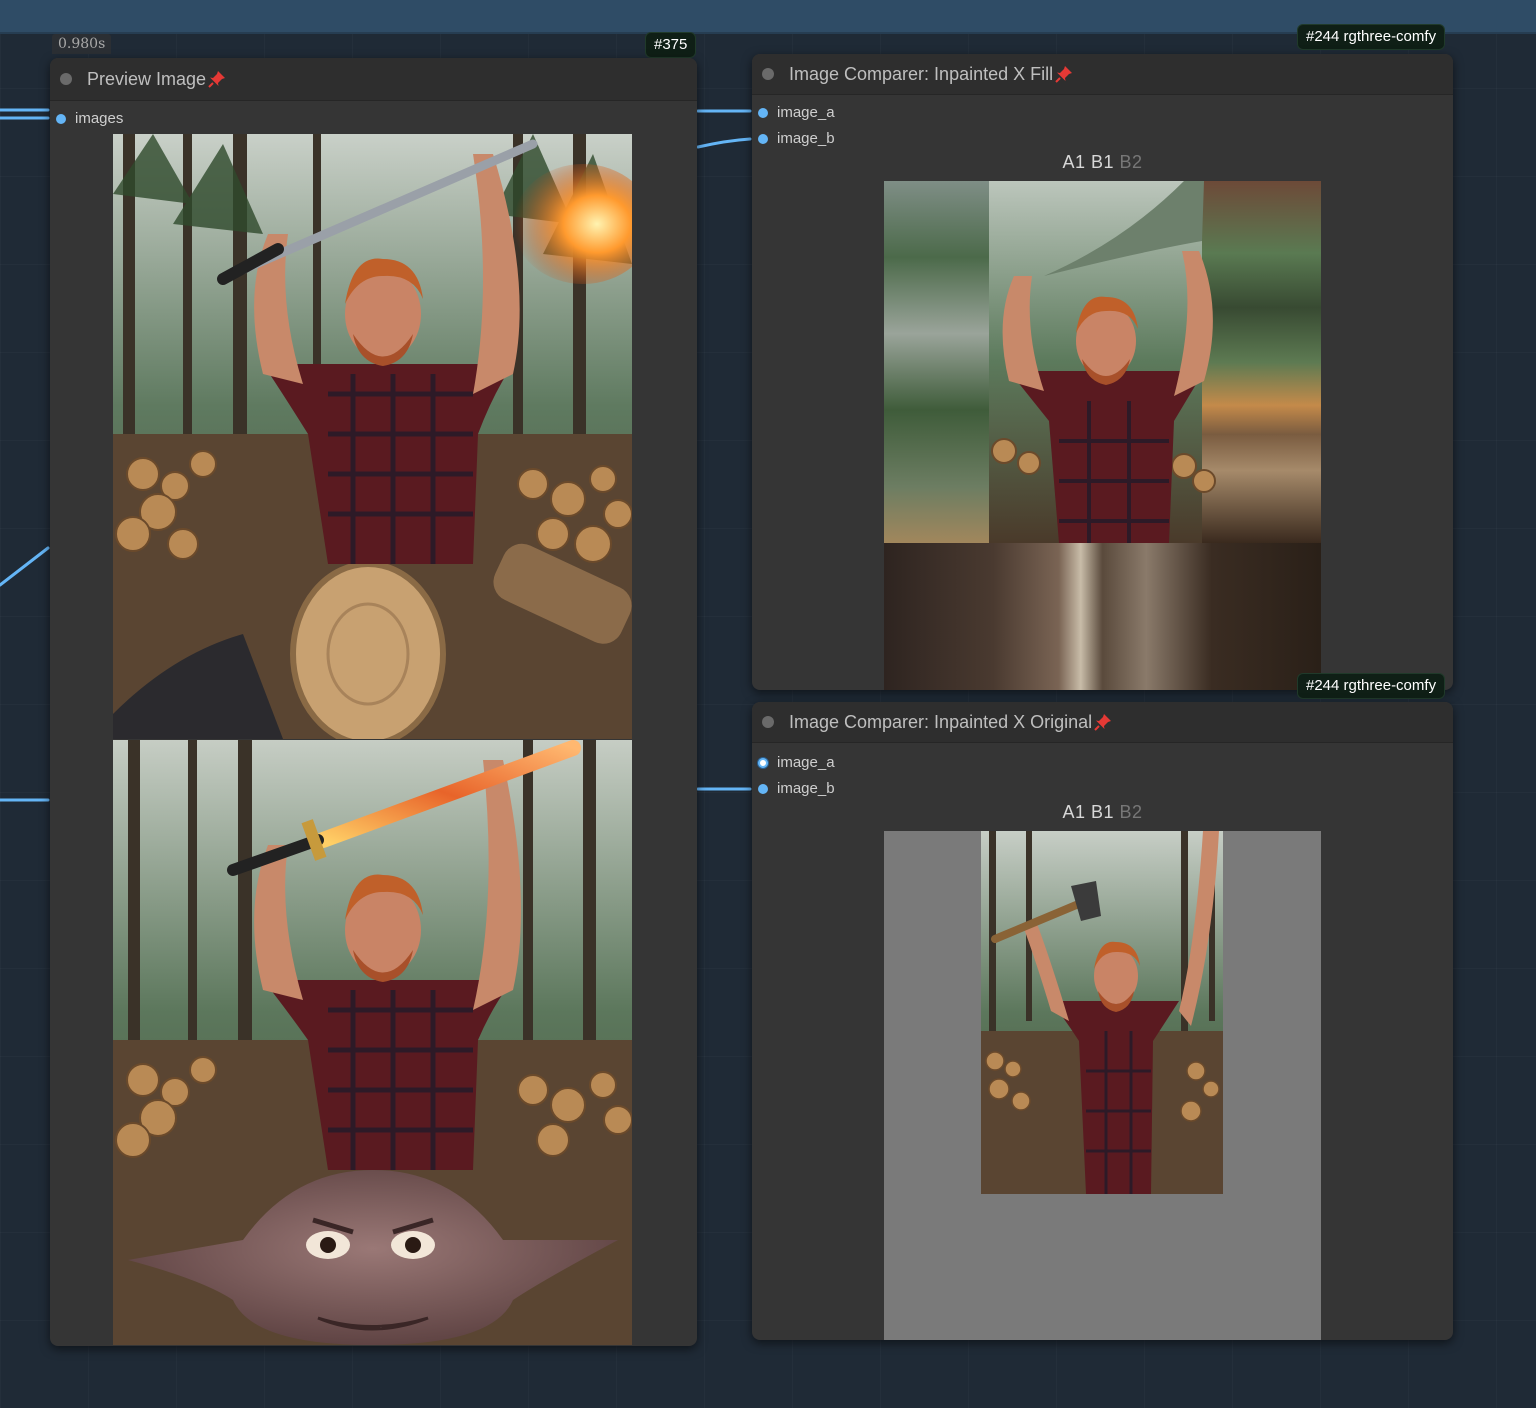 Image resolution: width=1536 pixels, height=1408 pixels. I want to click on input-slot-images: images, so click(89, 118).